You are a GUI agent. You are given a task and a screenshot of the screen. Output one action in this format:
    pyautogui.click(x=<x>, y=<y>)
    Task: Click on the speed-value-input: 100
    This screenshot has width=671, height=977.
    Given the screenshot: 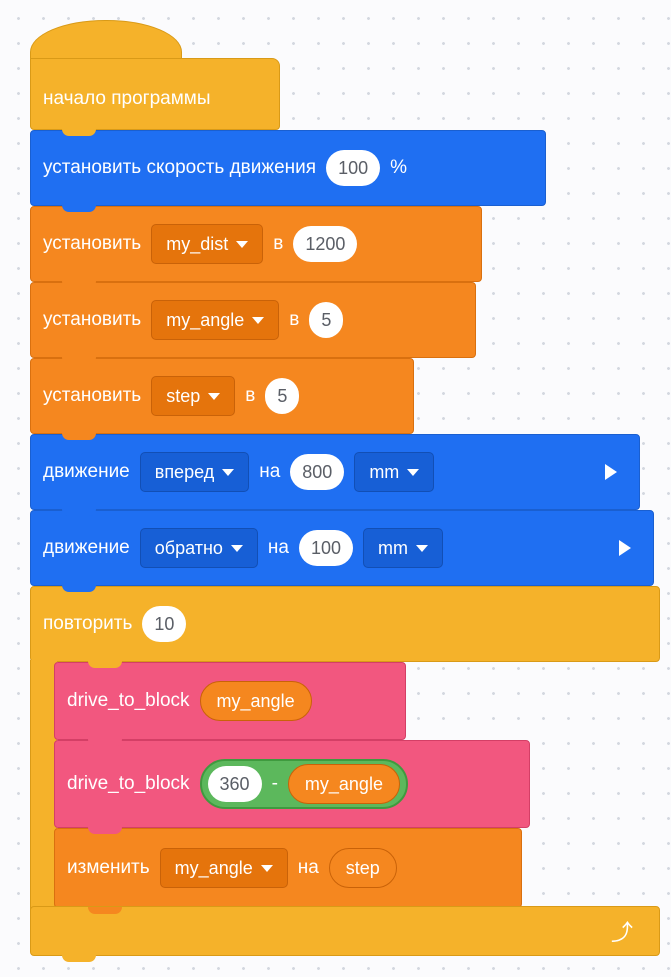 What is the action you would take?
    pyautogui.click(x=353, y=168)
    